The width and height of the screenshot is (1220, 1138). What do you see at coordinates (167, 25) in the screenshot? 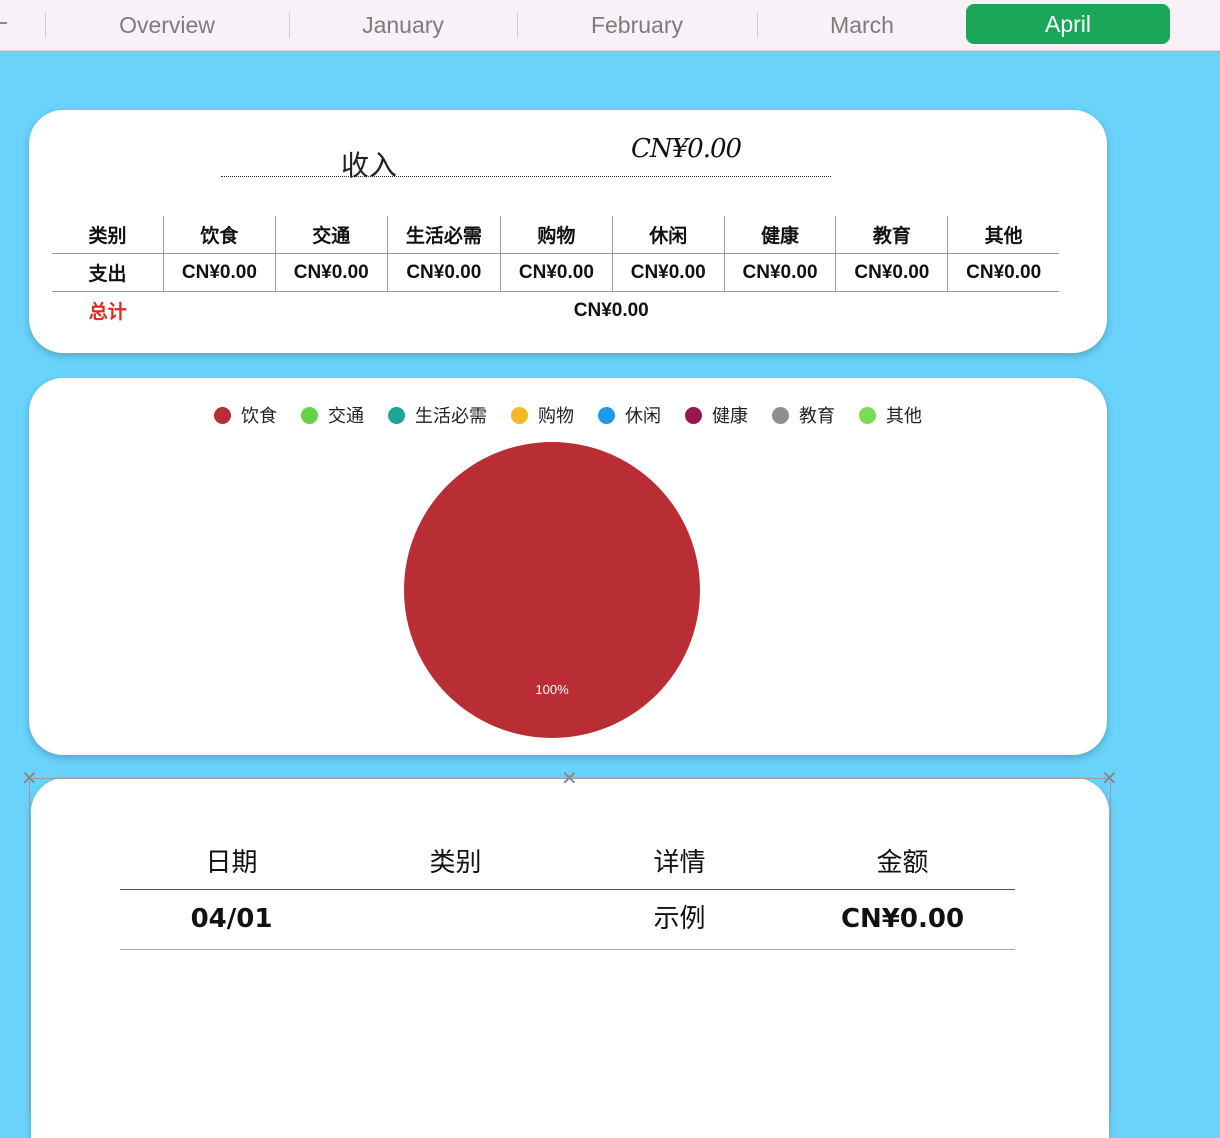
I see `tab-overview: Overview` at bounding box center [167, 25].